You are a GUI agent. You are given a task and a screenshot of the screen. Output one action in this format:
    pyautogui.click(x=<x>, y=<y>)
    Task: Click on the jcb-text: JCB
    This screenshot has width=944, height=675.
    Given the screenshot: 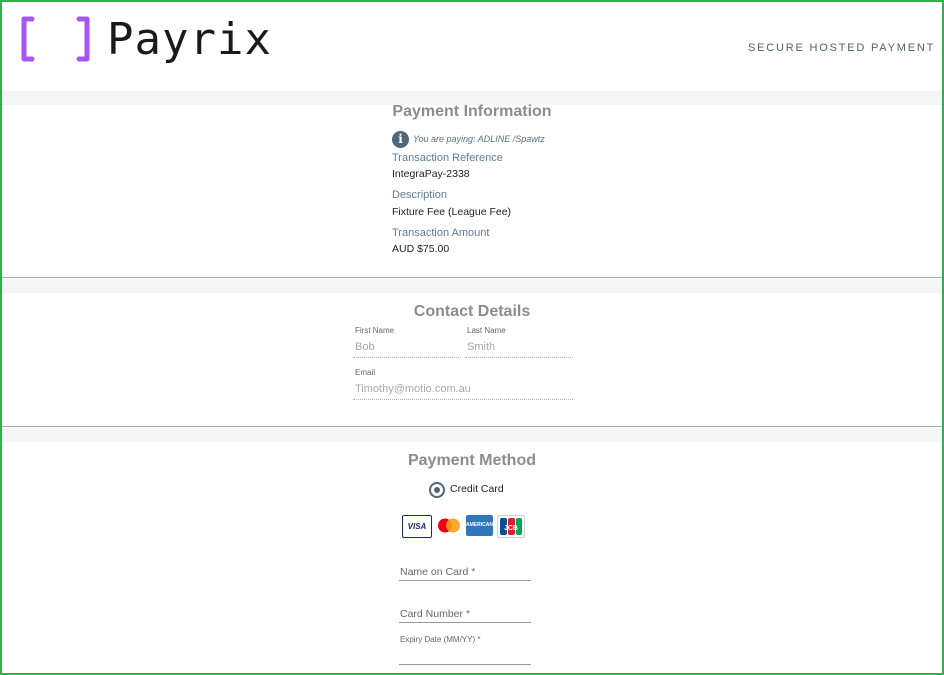 What is the action you would take?
    pyautogui.click(x=511, y=528)
    